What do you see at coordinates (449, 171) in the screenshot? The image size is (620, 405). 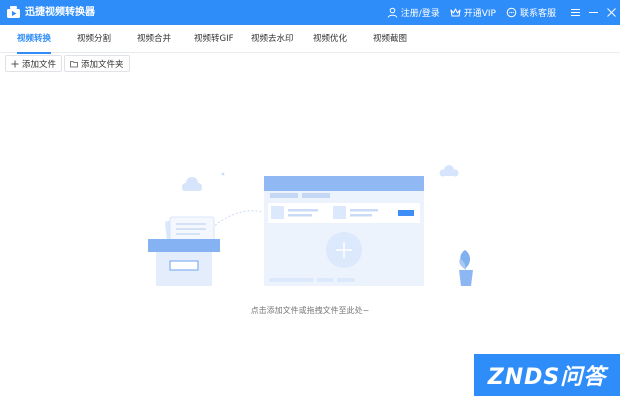 I see `cloud-right-icon` at bounding box center [449, 171].